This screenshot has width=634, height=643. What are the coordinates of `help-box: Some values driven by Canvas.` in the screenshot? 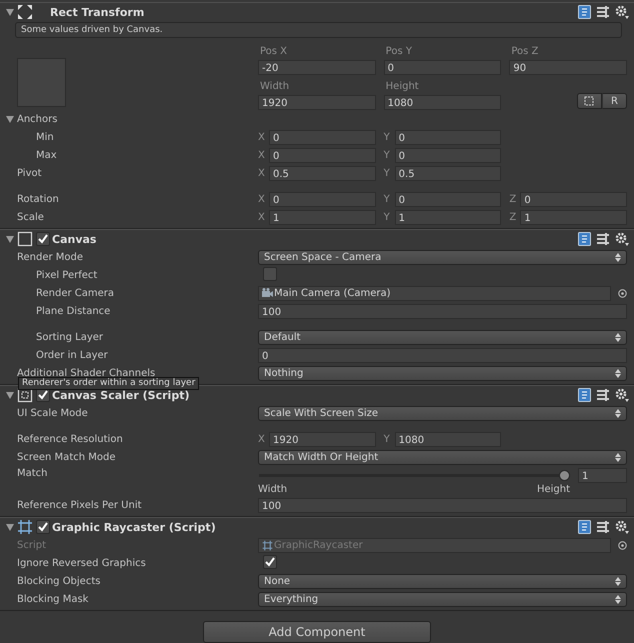 It's located at (318, 30).